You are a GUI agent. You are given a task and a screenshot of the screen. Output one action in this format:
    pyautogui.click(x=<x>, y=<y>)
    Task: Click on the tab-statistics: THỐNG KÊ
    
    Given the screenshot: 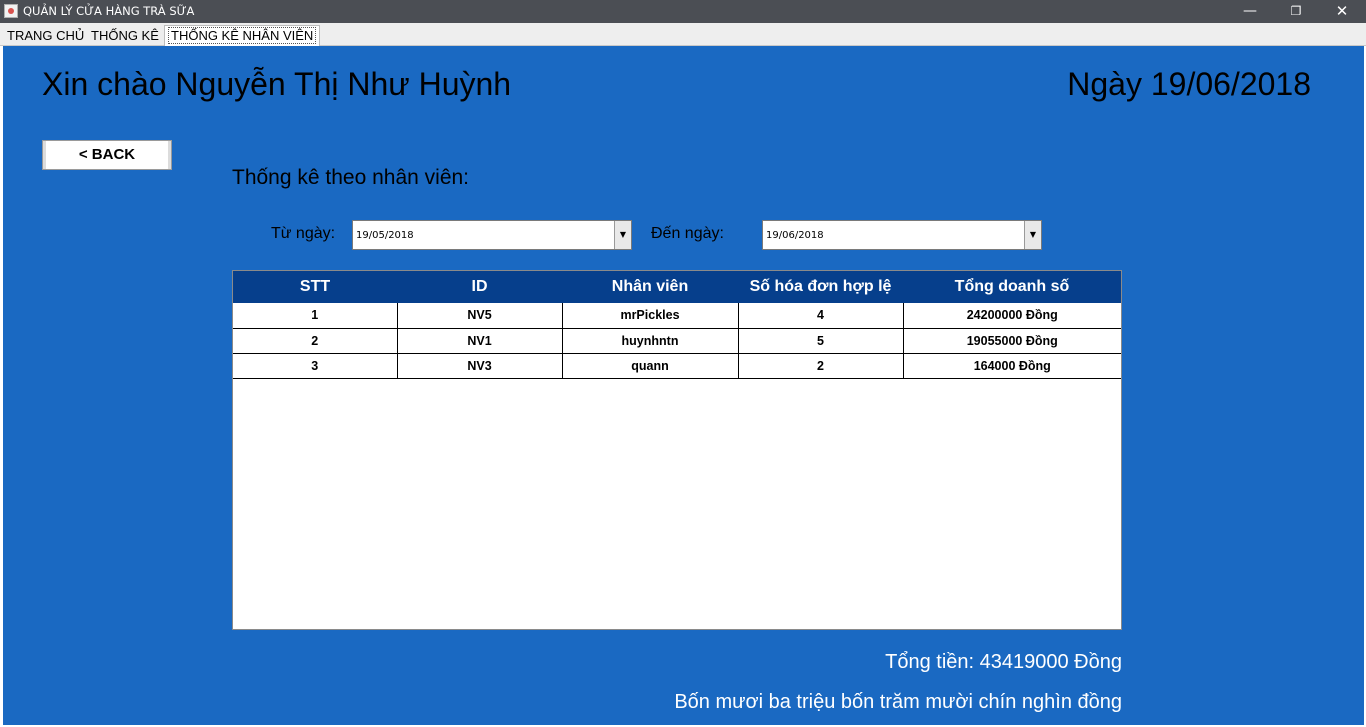 What is the action you would take?
    pyautogui.click(x=125, y=35)
    